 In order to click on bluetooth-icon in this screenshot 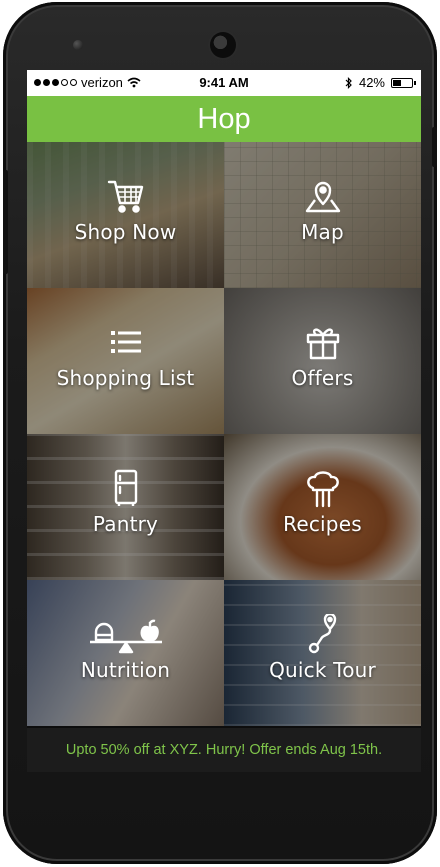, I will do `click(348, 82)`.